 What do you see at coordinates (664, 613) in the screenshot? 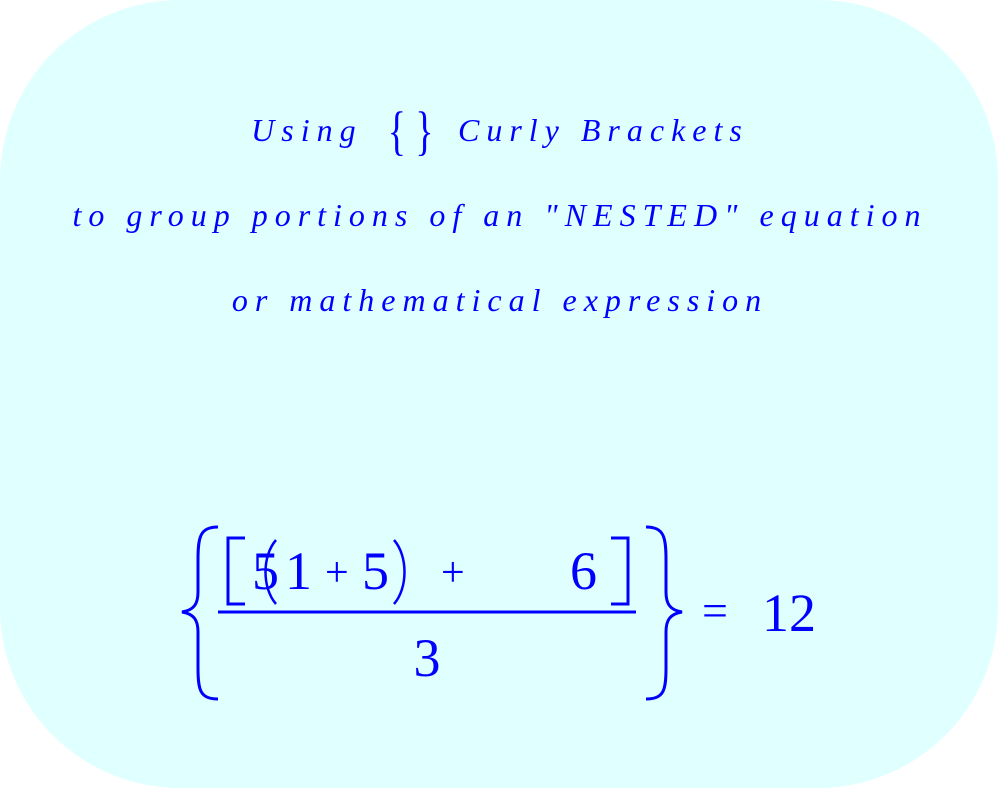
I see `right-curly-brace` at bounding box center [664, 613].